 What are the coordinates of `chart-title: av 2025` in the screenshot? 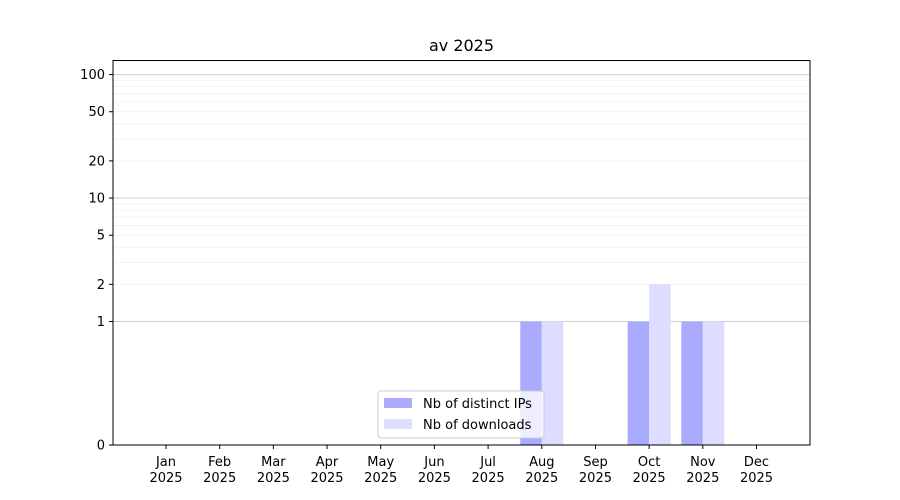 It's located at (461, 45).